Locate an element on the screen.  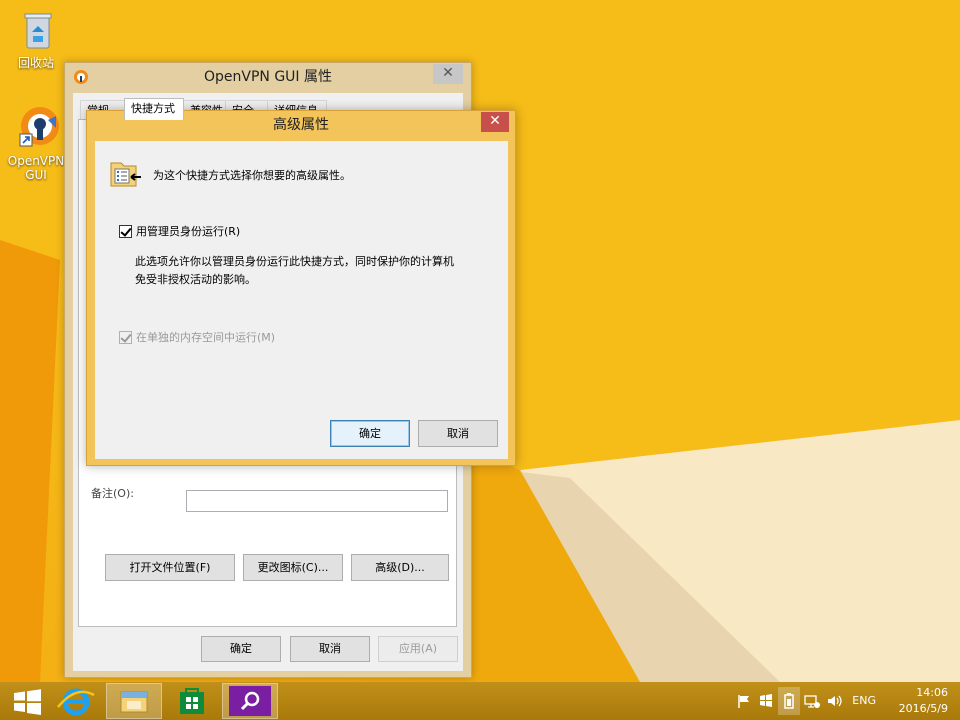
close-button: ✕ is located at coordinates (448, 74).